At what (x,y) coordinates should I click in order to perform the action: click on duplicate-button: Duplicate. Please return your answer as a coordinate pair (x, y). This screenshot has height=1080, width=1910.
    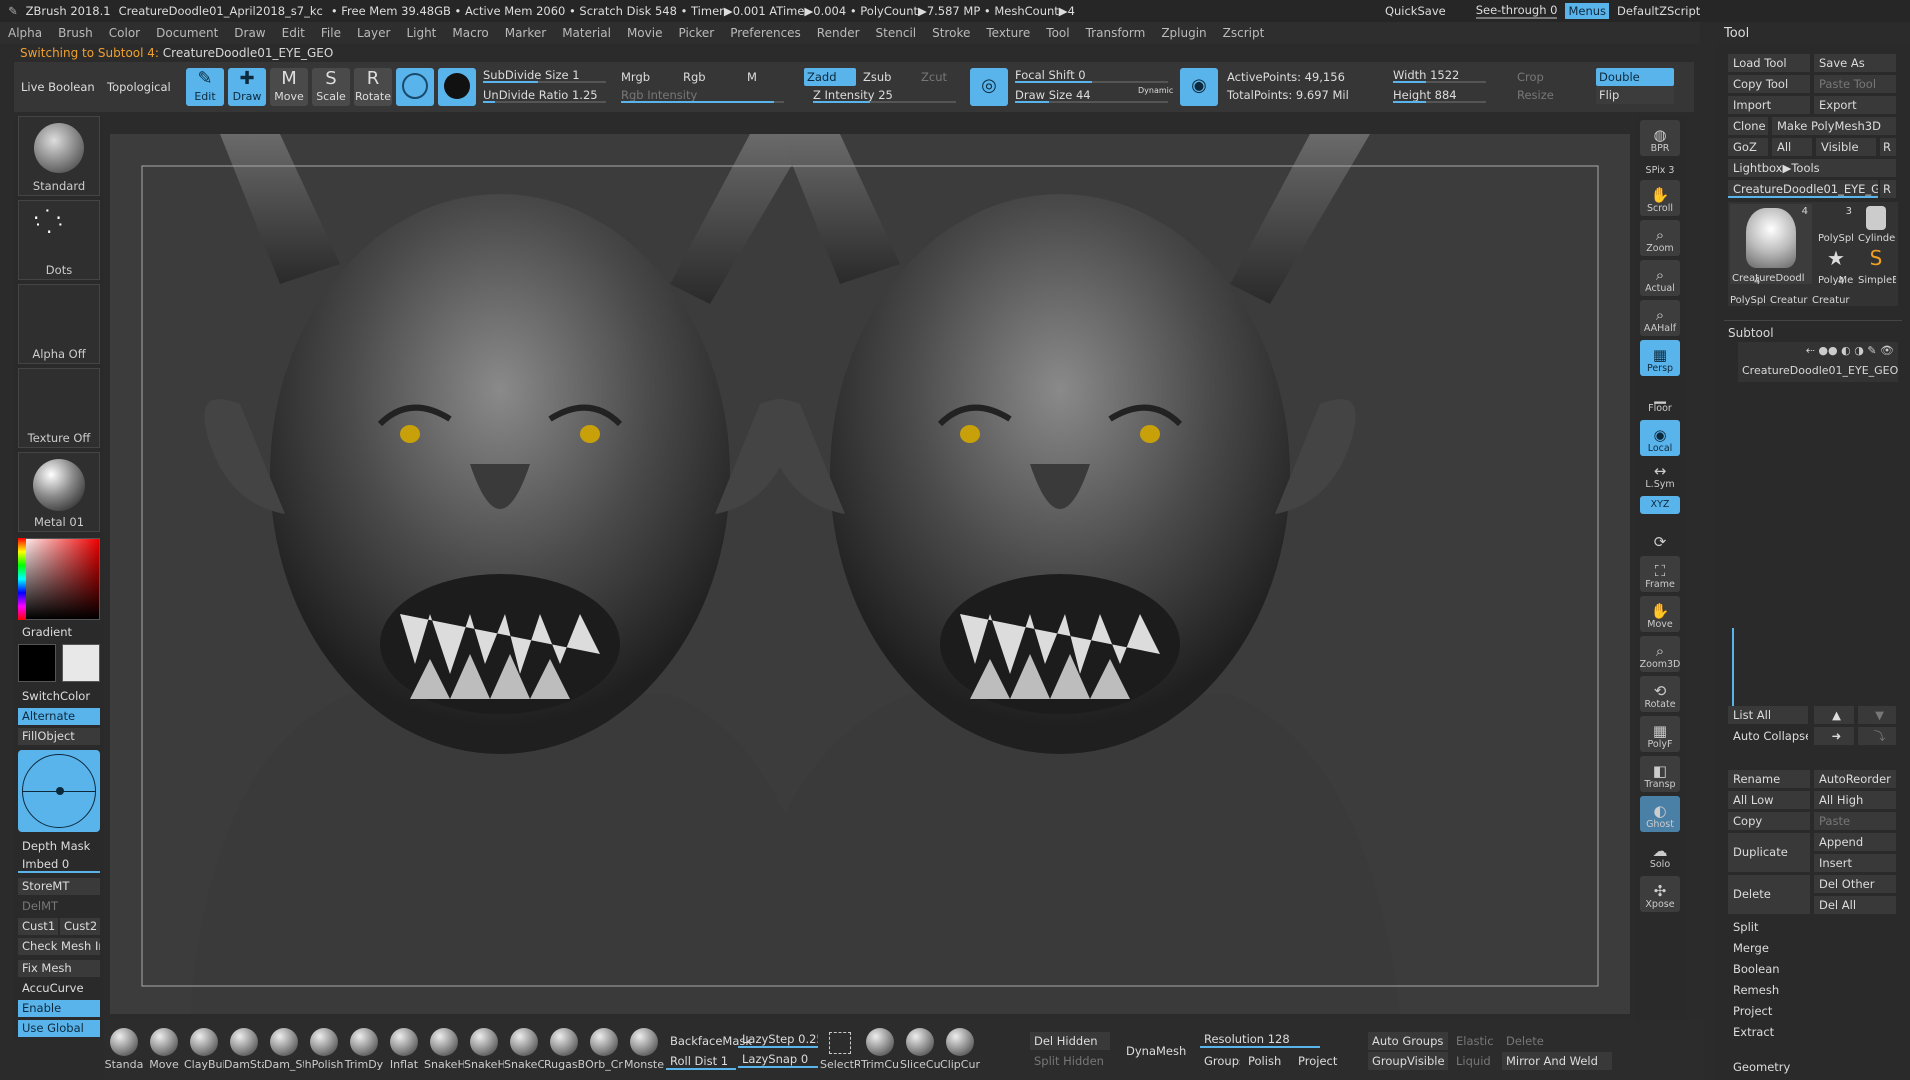
    Looking at the image, I should click on (1769, 852).